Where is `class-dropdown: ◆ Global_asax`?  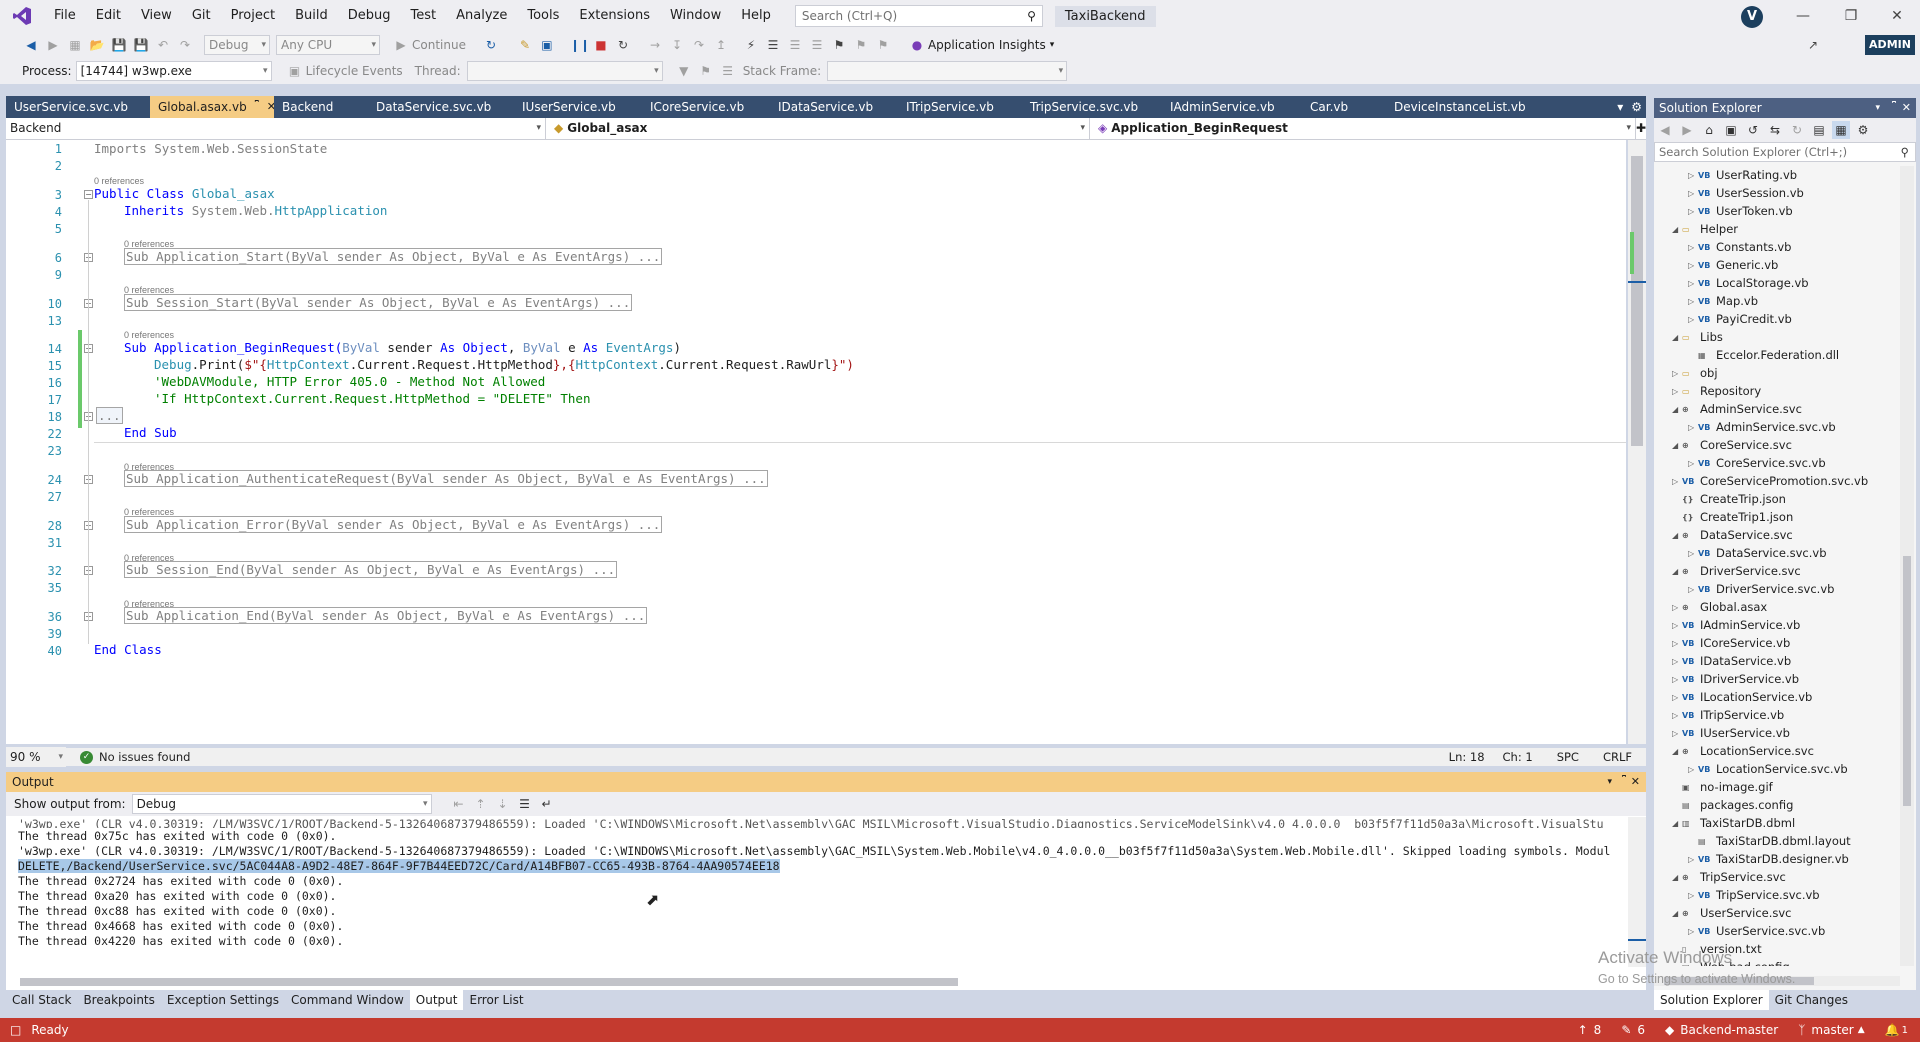
class-dropdown: ◆ Global_asax is located at coordinates (818, 128).